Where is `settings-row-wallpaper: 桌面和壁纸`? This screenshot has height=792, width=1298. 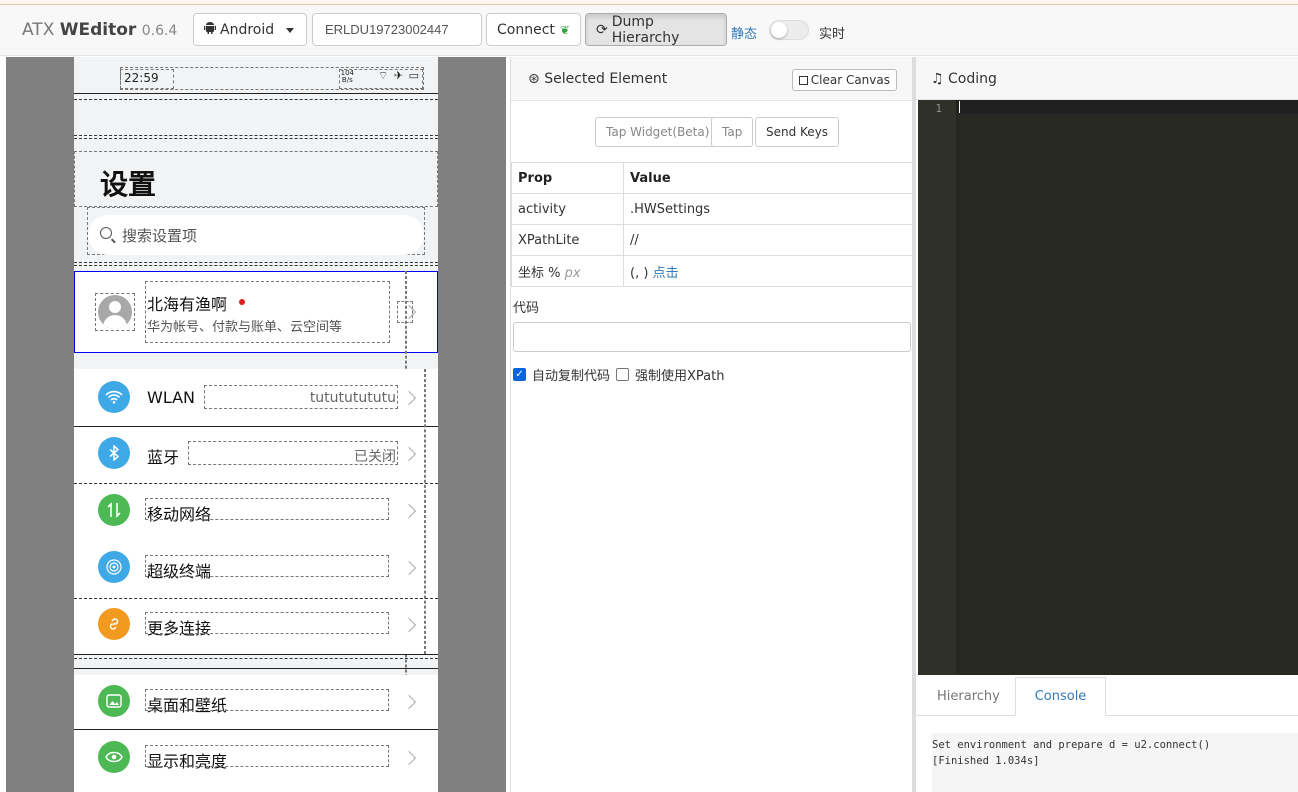 settings-row-wallpaper: 桌面和壁纸 is located at coordinates (256, 703).